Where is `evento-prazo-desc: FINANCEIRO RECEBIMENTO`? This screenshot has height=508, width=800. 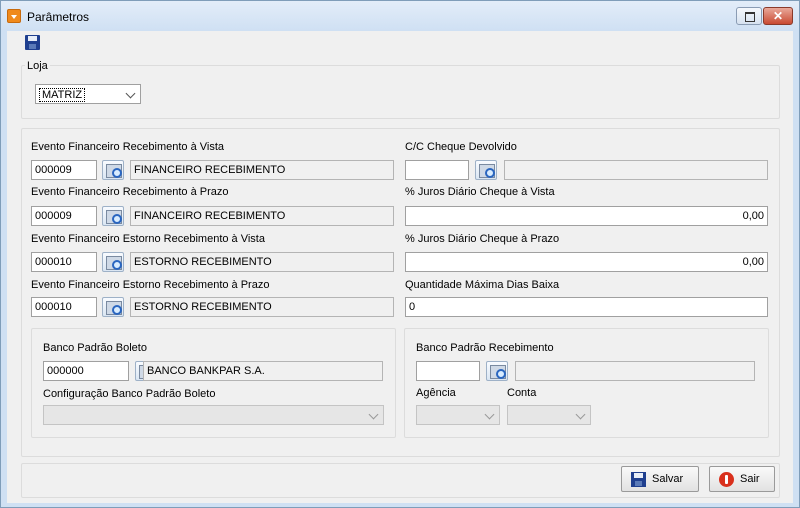
evento-prazo-desc: FINANCEIRO RECEBIMENTO is located at coordinates (262, 216).